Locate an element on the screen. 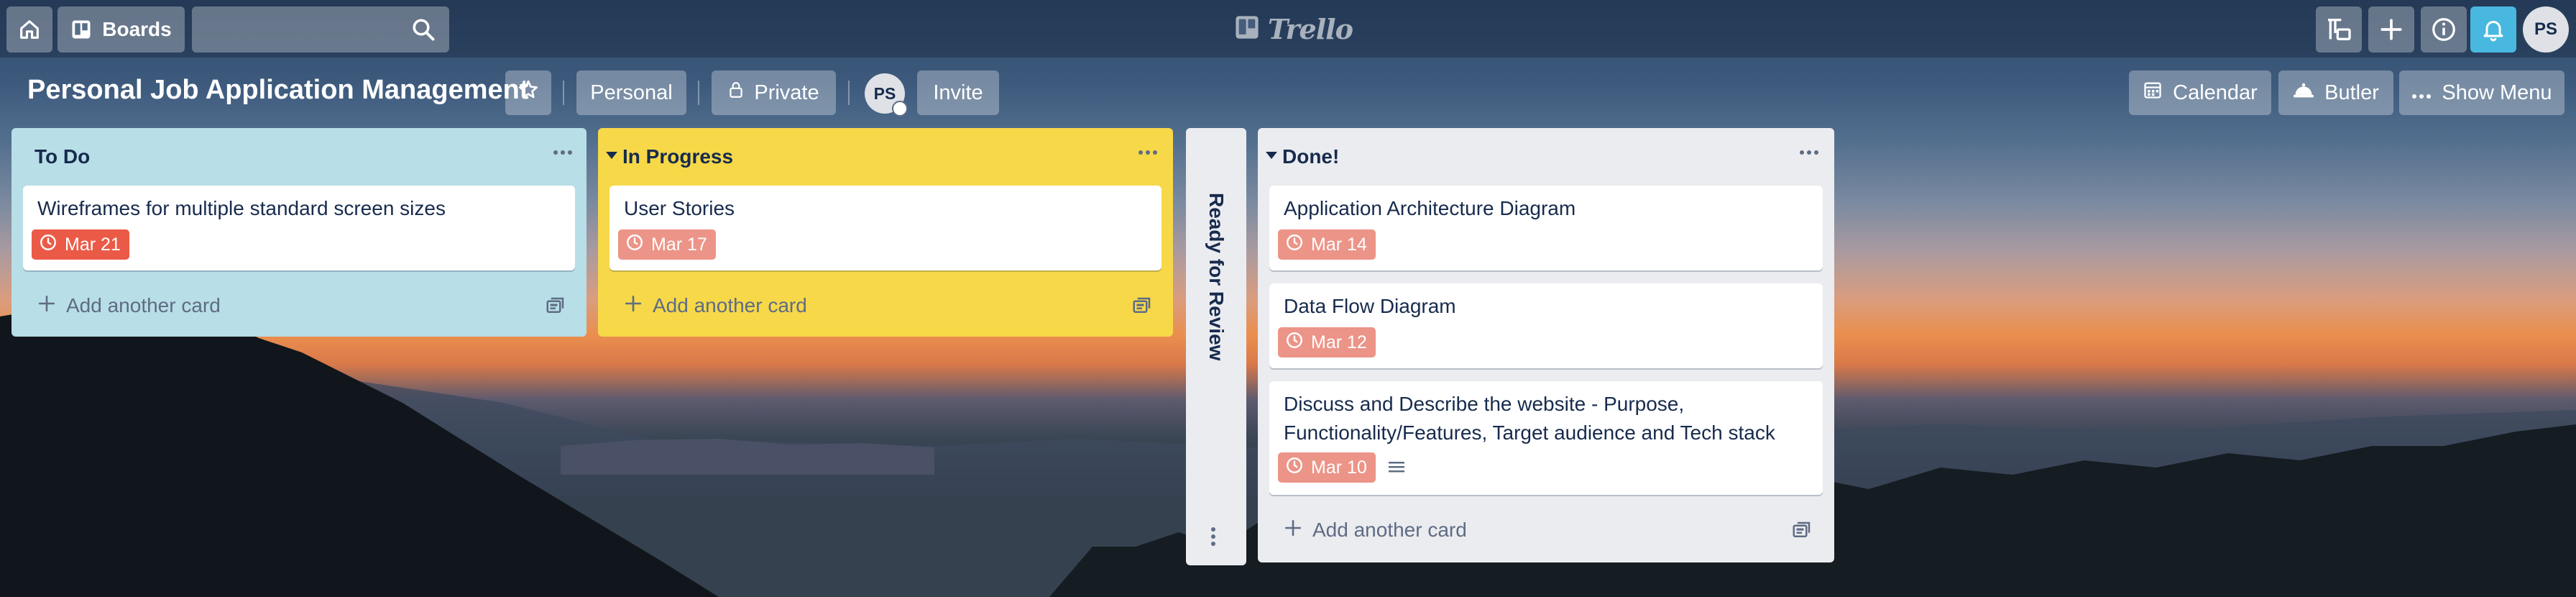 The image size is (2576, 597). boards-button: Boards is located at coordinates (121, 29).